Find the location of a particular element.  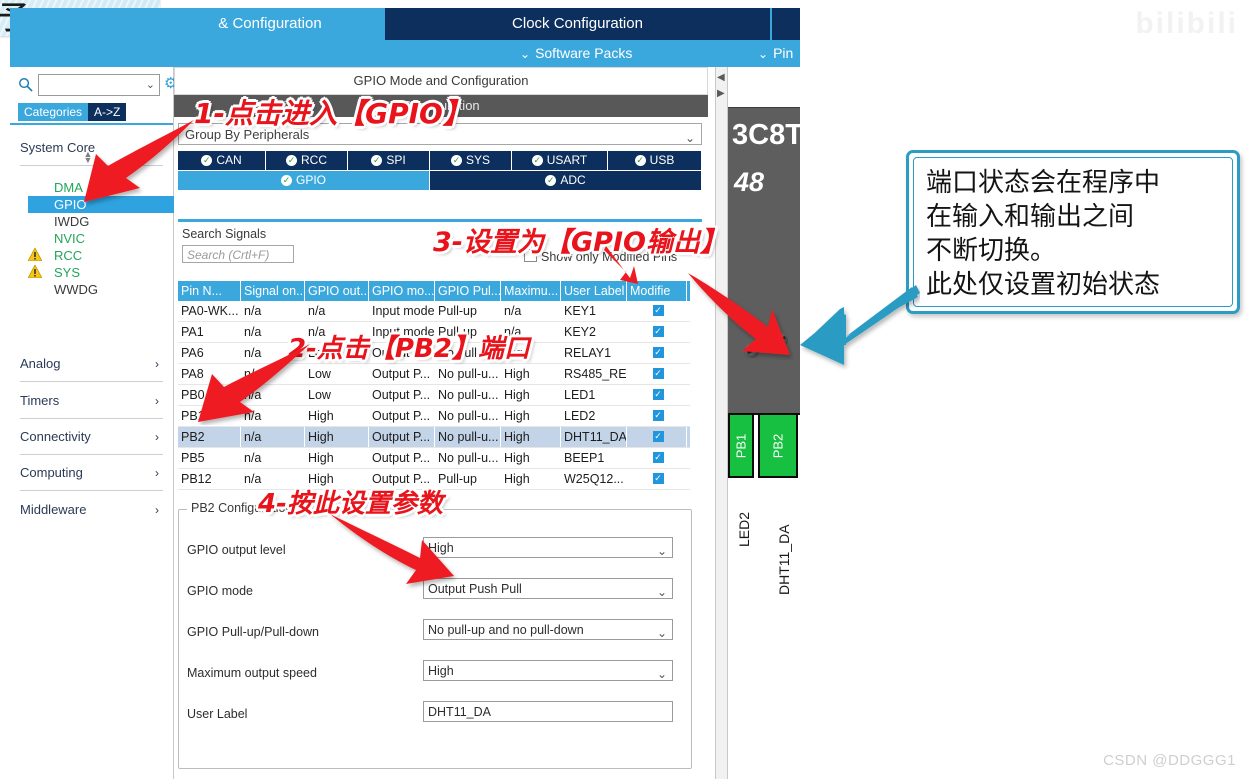

search-input: ⌄ is located at coordinates (99, 85).